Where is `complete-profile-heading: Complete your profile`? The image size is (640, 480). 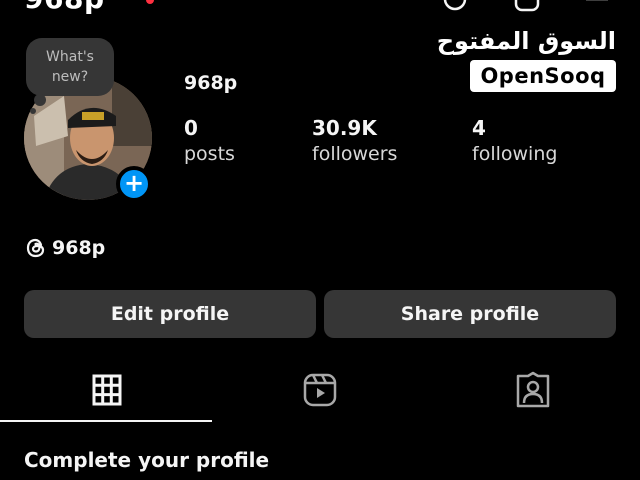
complete-profile-heading: Complete your profile is located at coordinates (147, 460).